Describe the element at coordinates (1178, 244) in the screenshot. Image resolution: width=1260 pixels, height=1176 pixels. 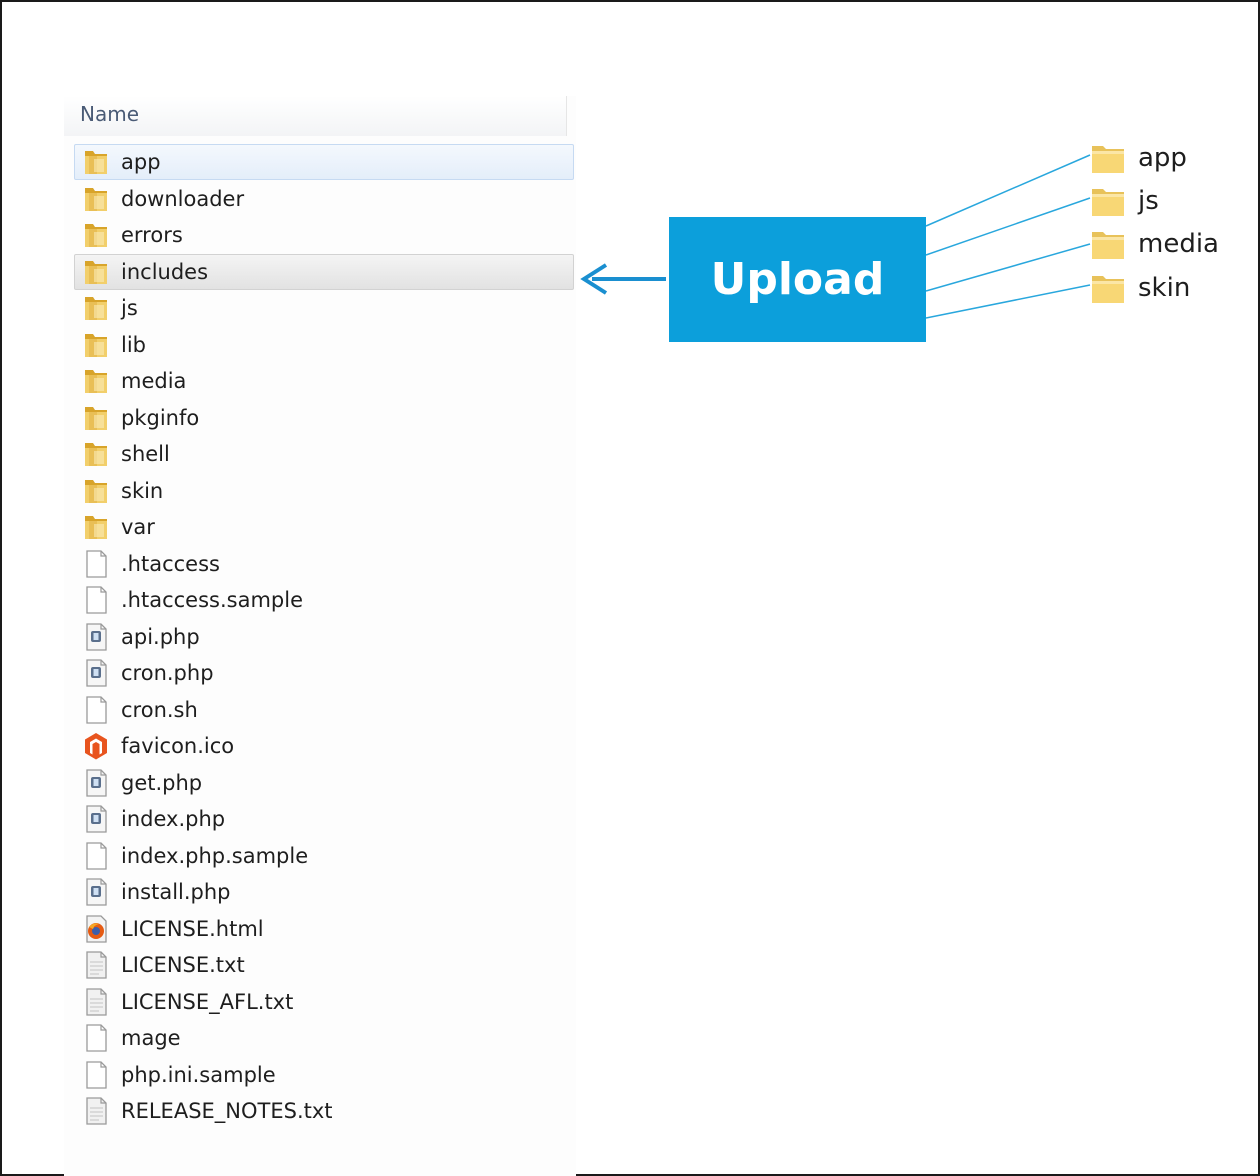
I see `upload-folder-label: media` at that location.